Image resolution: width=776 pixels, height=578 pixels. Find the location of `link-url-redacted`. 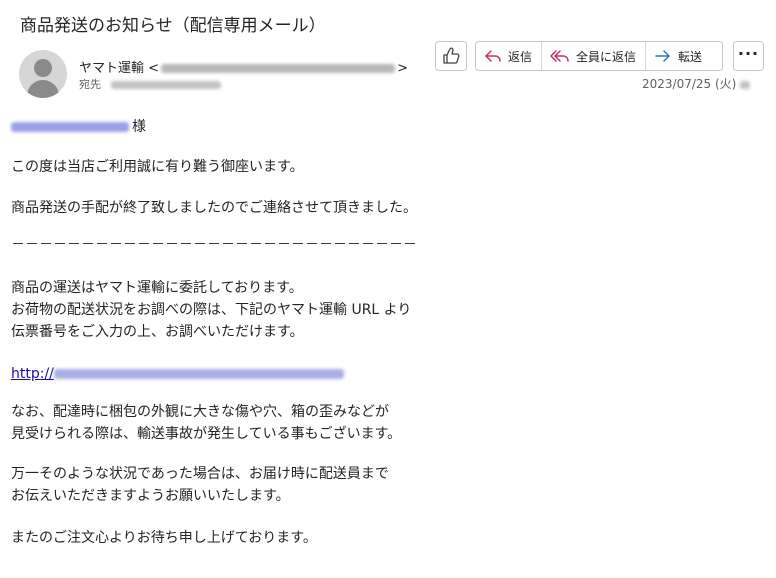

link-url-redacted is located at coordinates (198, 374).